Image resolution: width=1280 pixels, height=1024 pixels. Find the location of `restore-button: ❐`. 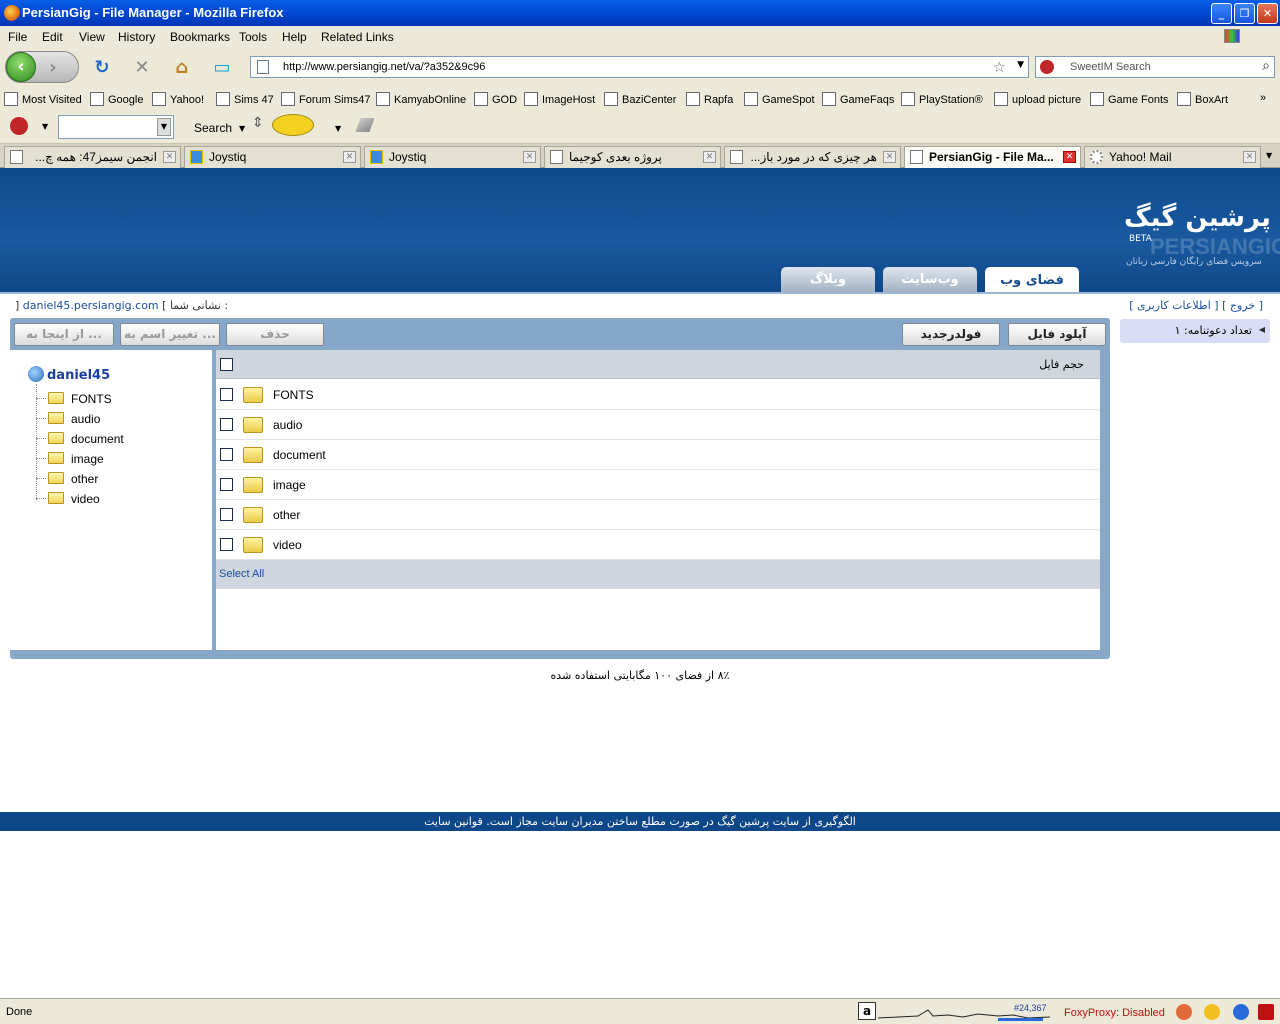

restore-button: ❐ is located at coordinates (1244, 13).